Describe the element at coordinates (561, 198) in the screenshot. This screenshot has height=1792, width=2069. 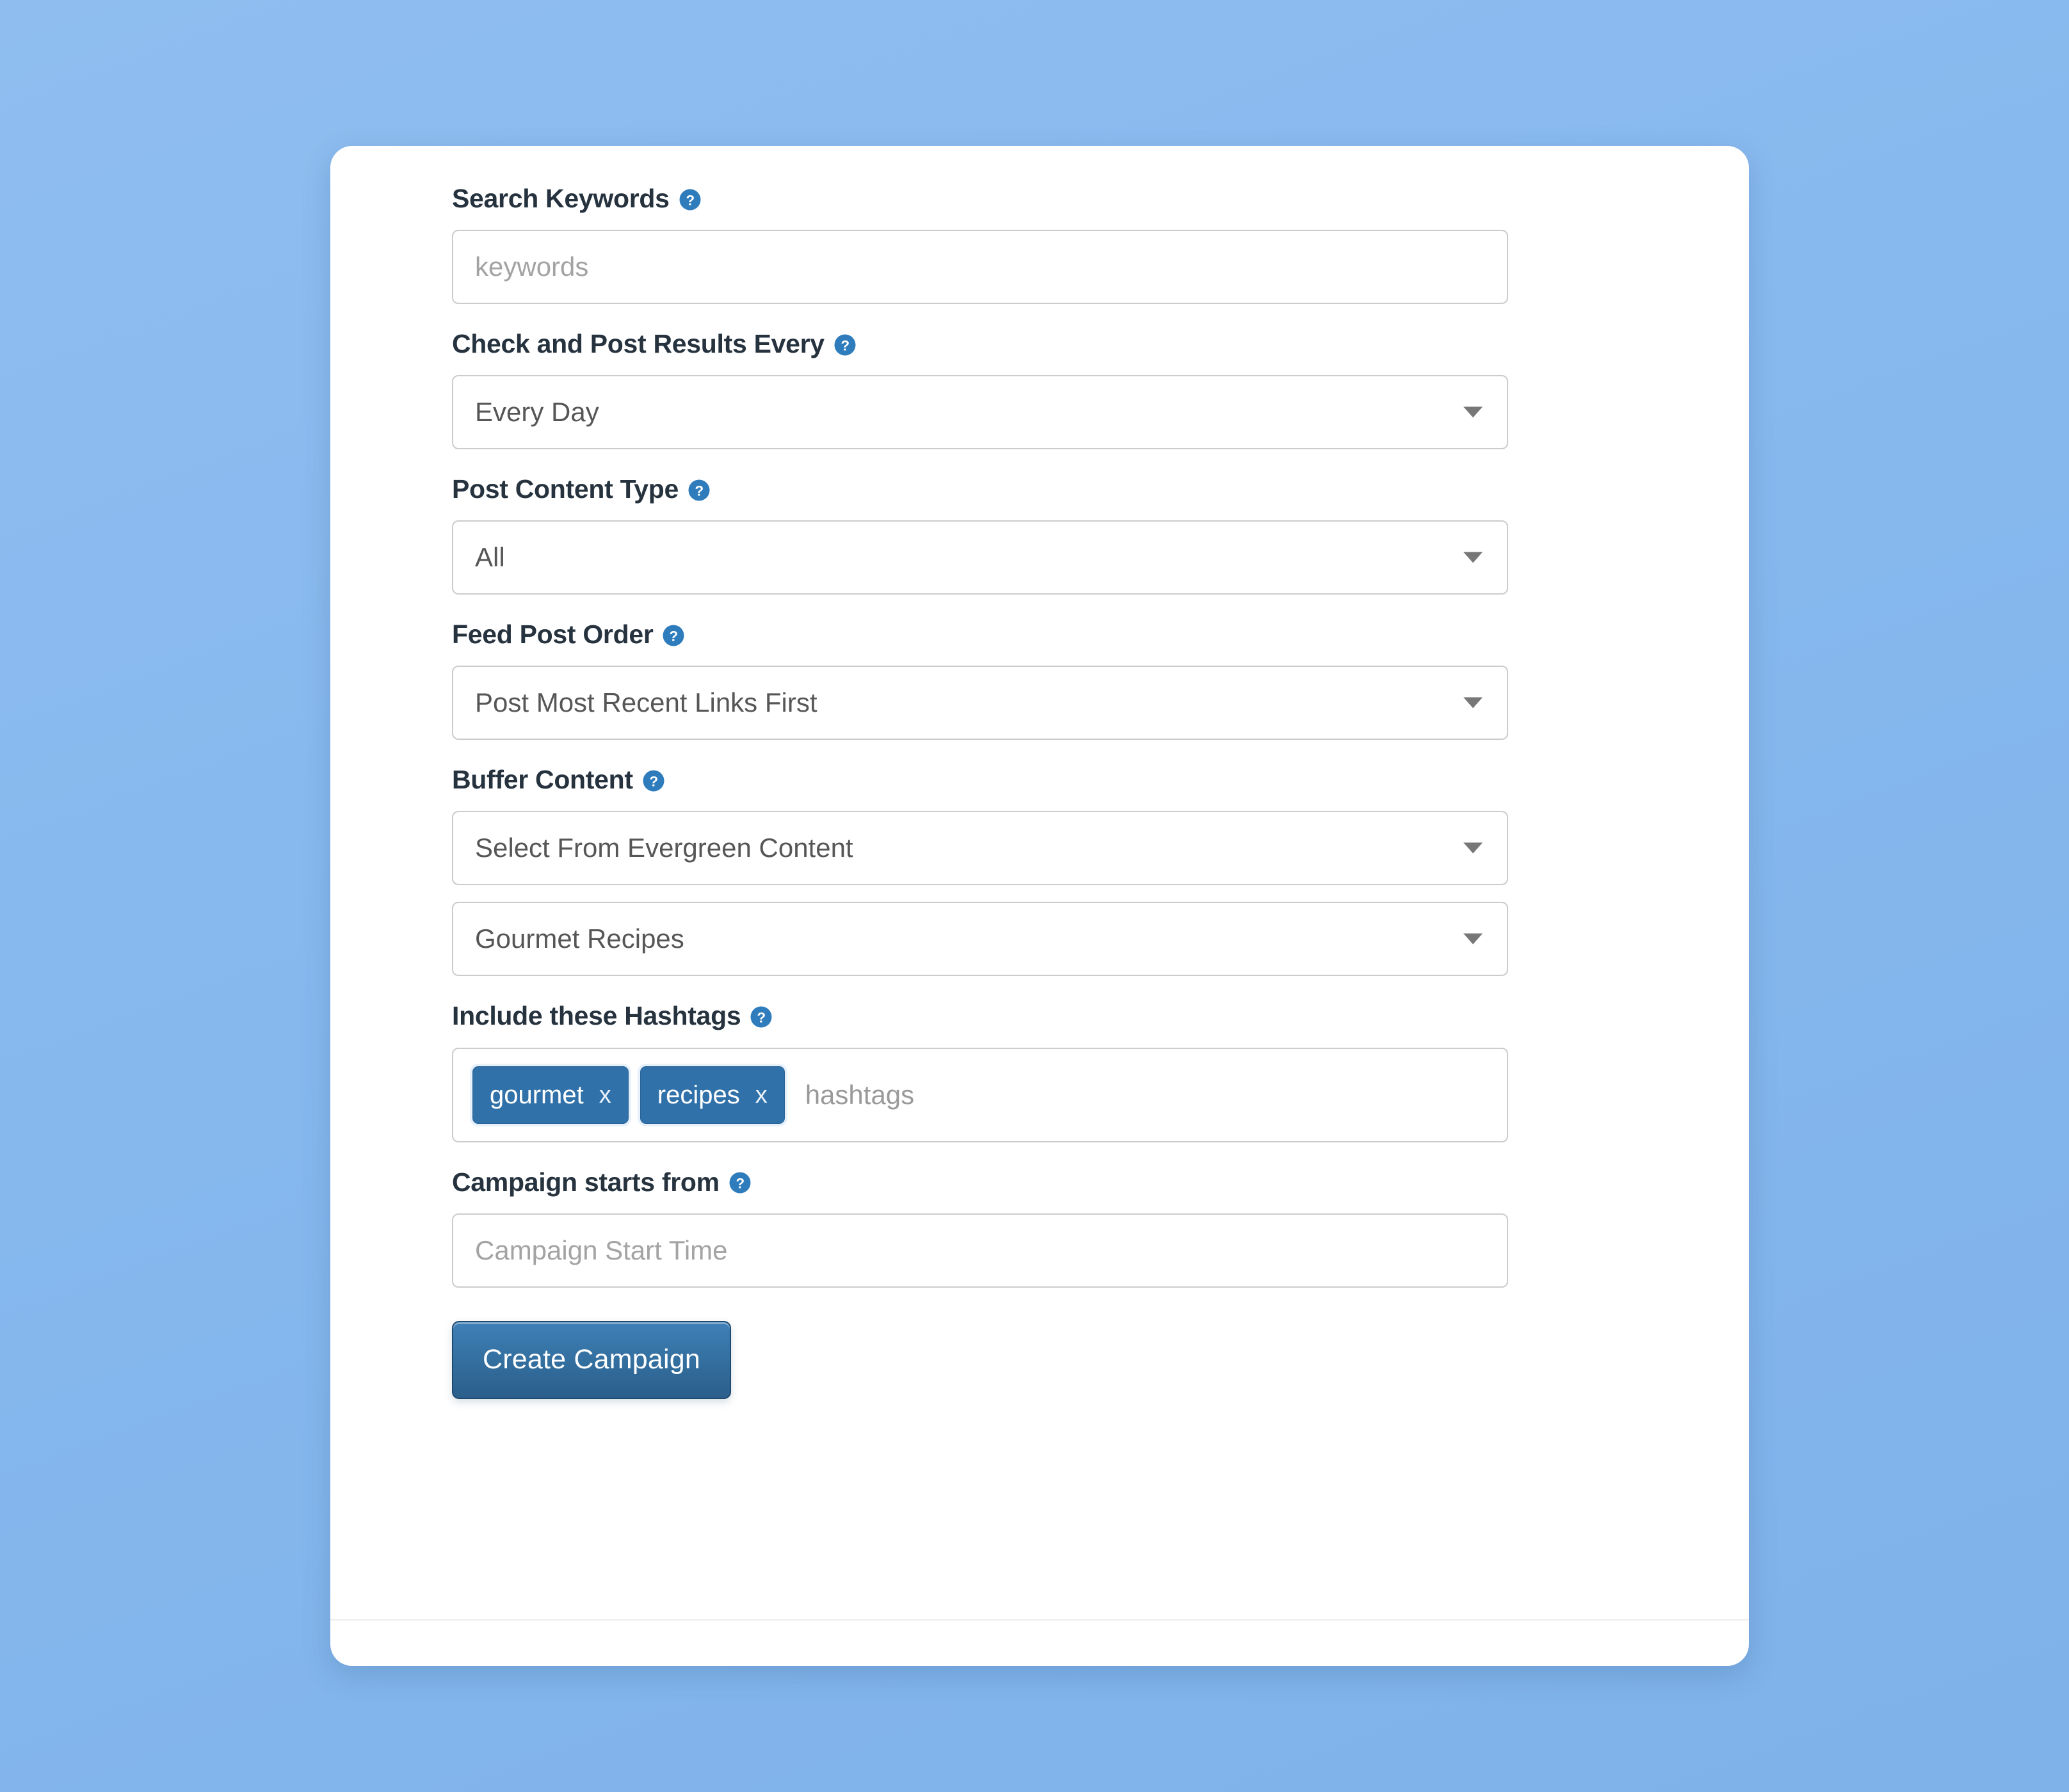
I see `label-text-search-keywords: Search Keywords` at that location.